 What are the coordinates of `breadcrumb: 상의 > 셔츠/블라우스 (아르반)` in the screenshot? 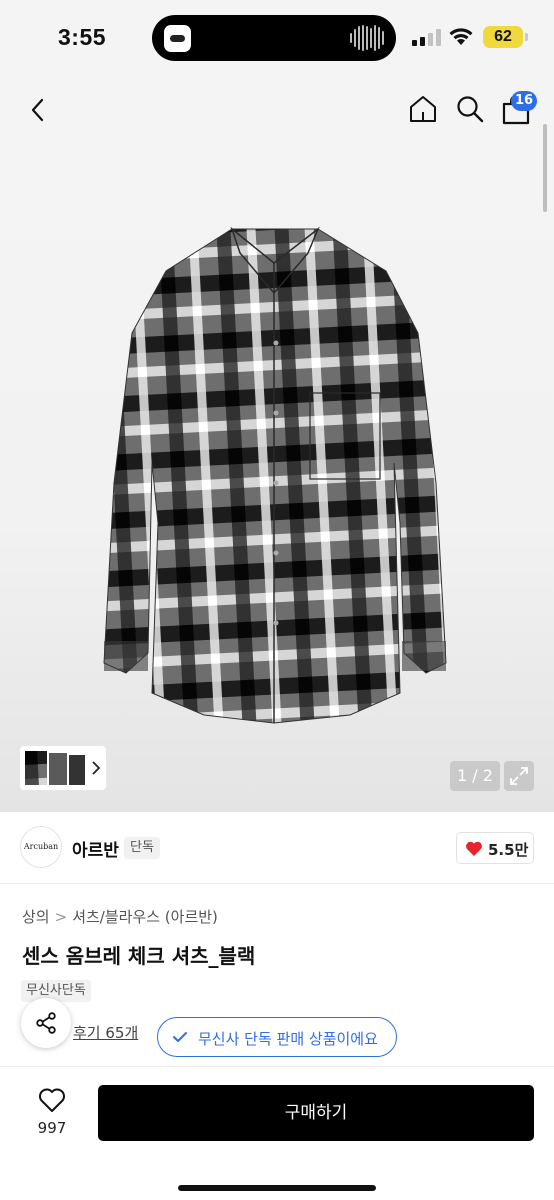 It's located at (120, 916).